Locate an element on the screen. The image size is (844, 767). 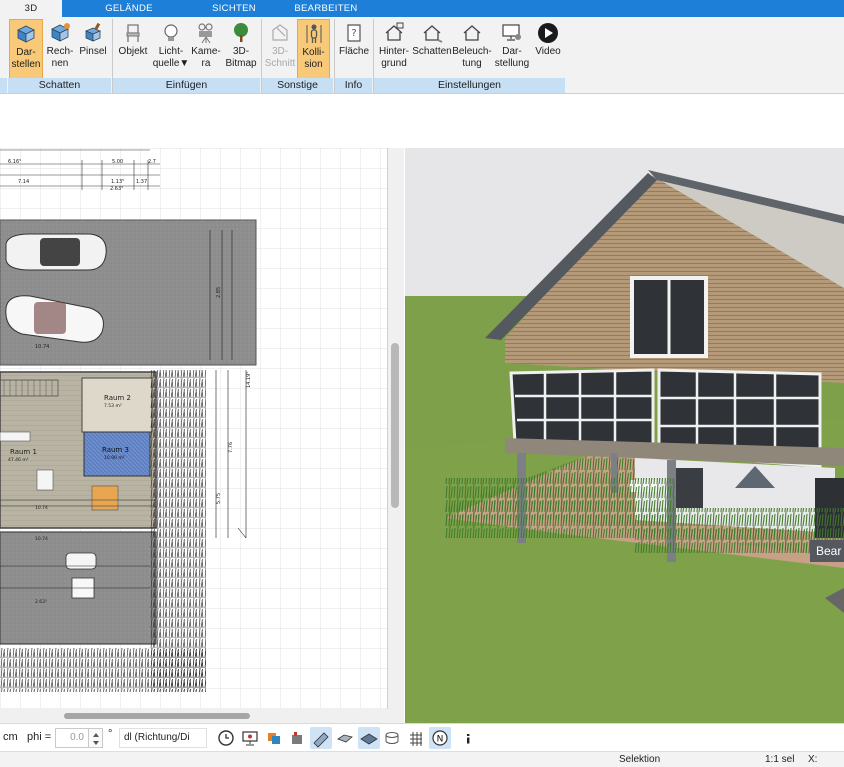
grid-button is located at coordinates (416, 738).